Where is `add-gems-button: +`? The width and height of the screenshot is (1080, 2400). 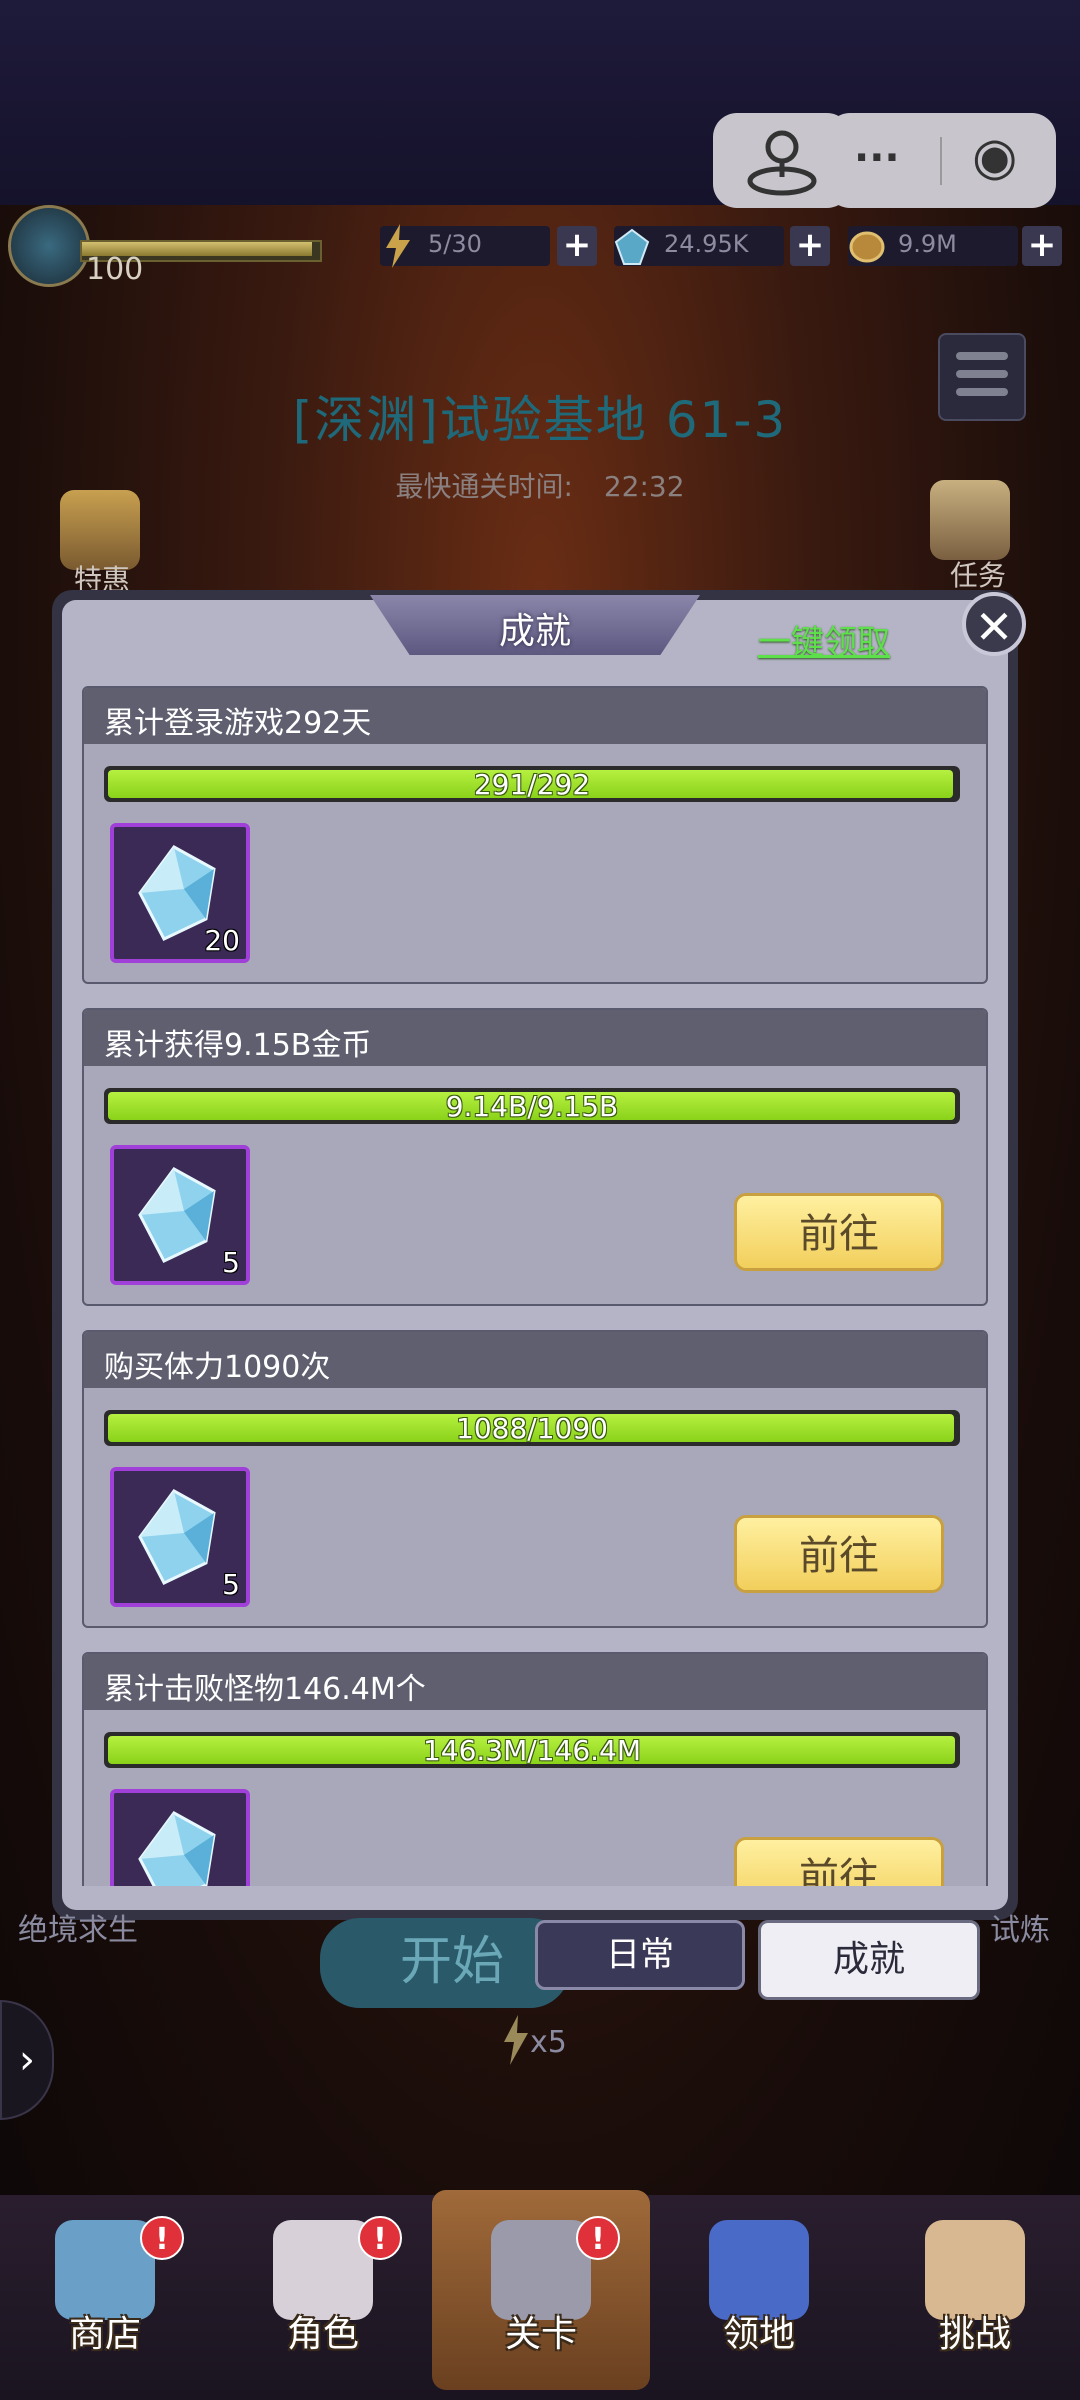
add-gems-button: + is located at coordinates (810, 246).